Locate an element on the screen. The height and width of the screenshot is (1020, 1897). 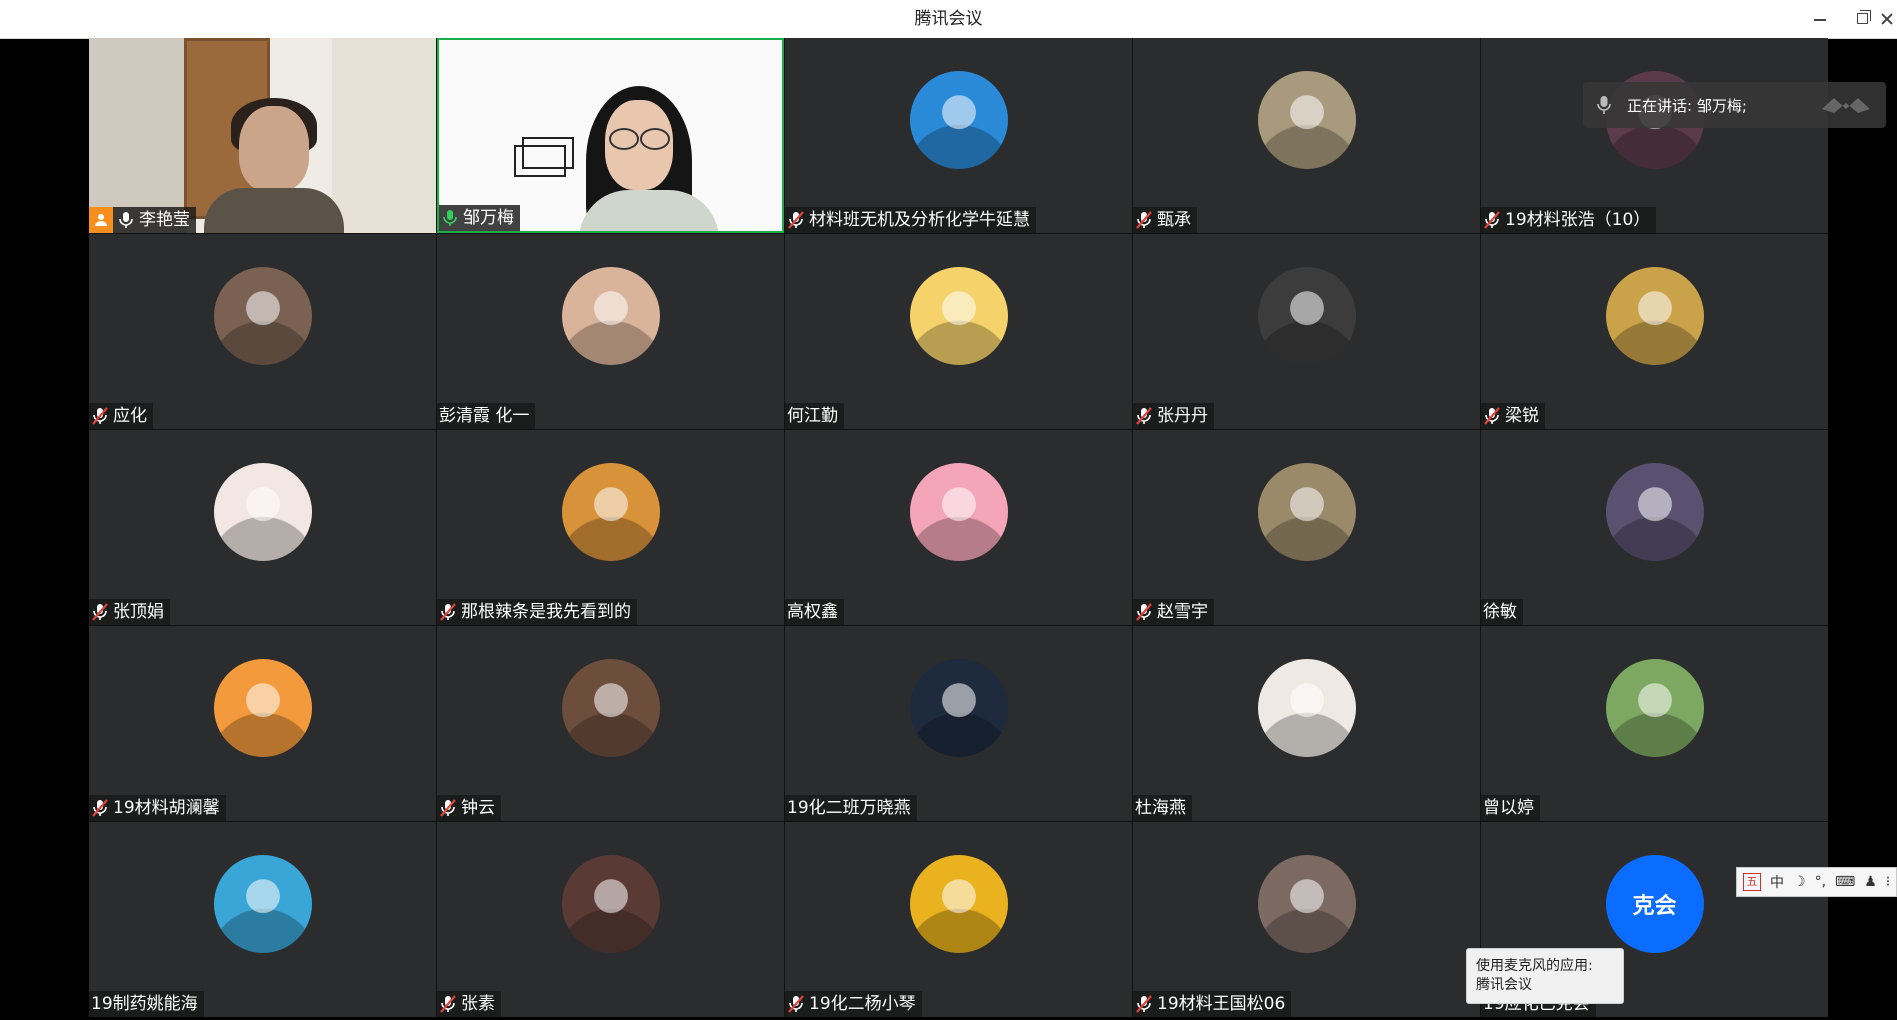
punctuation-icon: °, is located at coordinates (1820, 882).